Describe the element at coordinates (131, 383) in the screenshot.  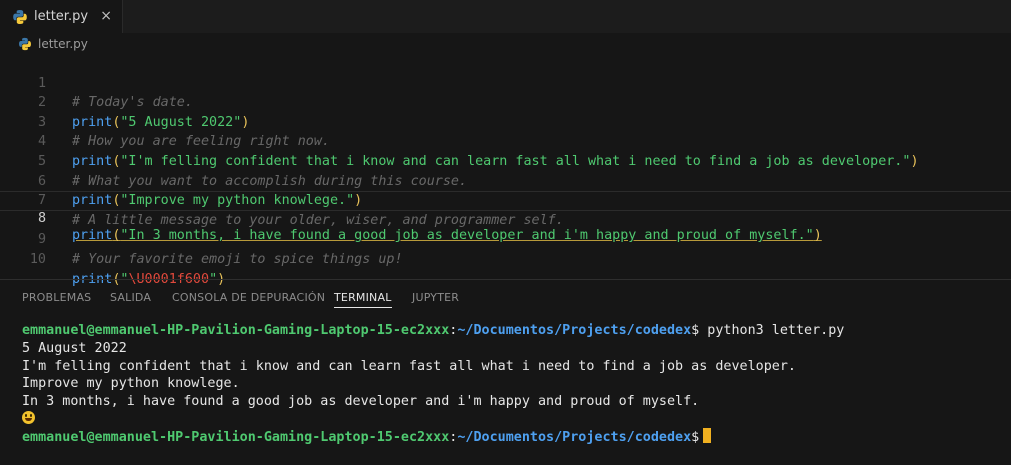
I see `terminal-output-line: Improve my python knowlege.` at that location.